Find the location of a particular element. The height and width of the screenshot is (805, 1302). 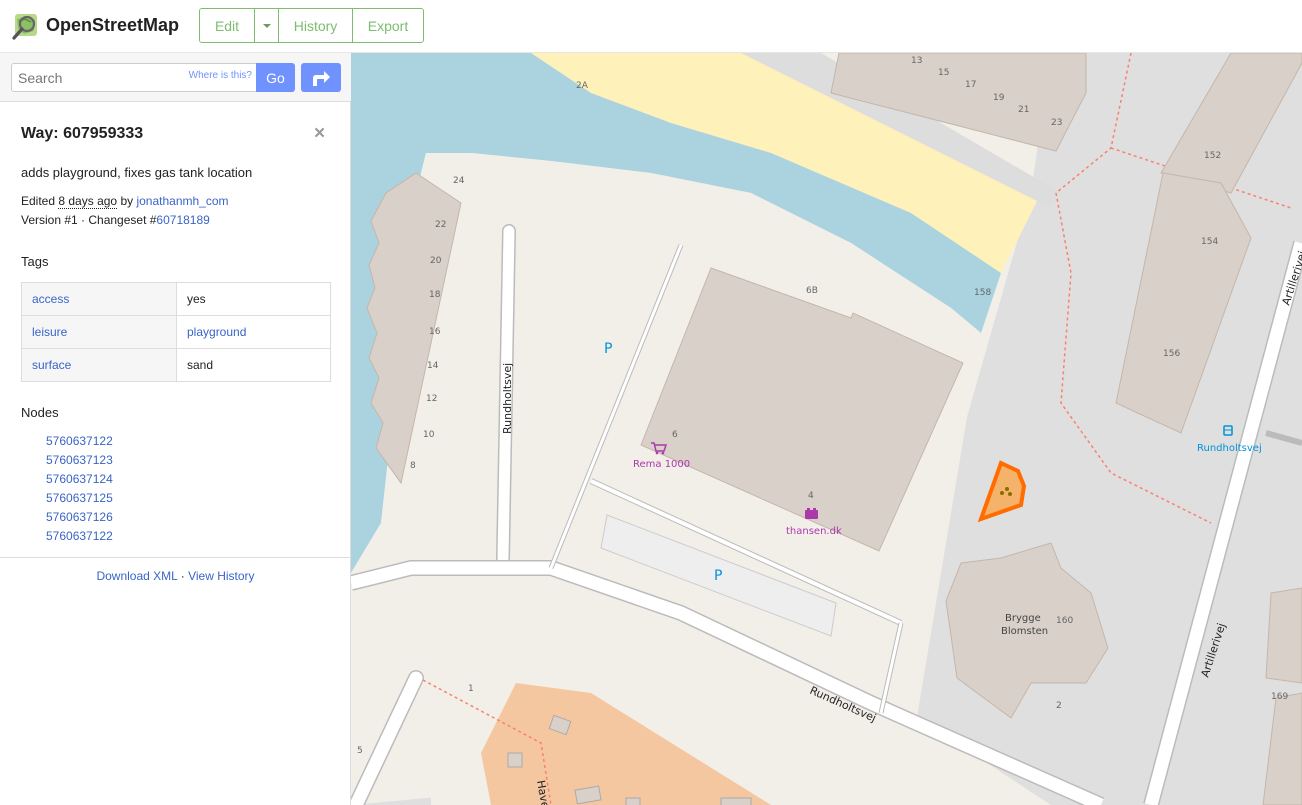

building-label: Blomsten is located at coordinates (1024, 631).